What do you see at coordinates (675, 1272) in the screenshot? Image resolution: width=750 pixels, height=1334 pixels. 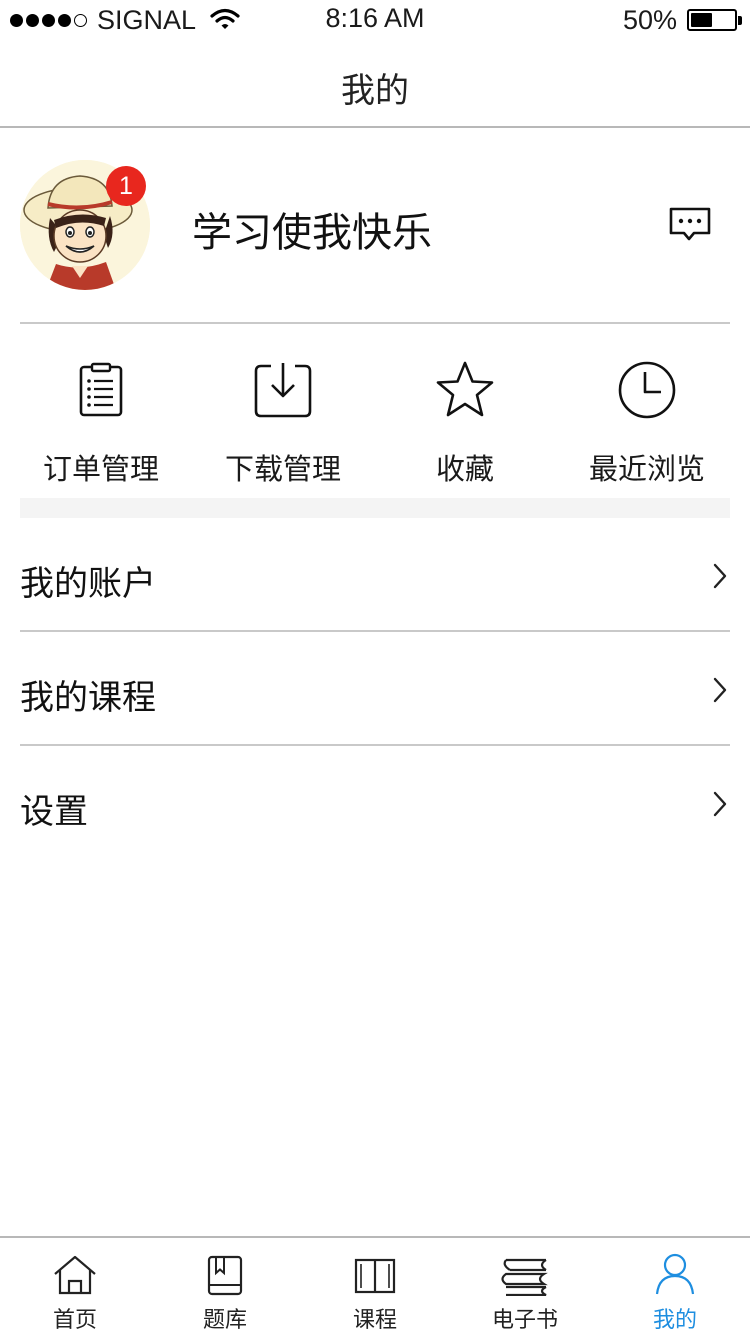 I see `person-icon` at bounding box center [675, 1272].